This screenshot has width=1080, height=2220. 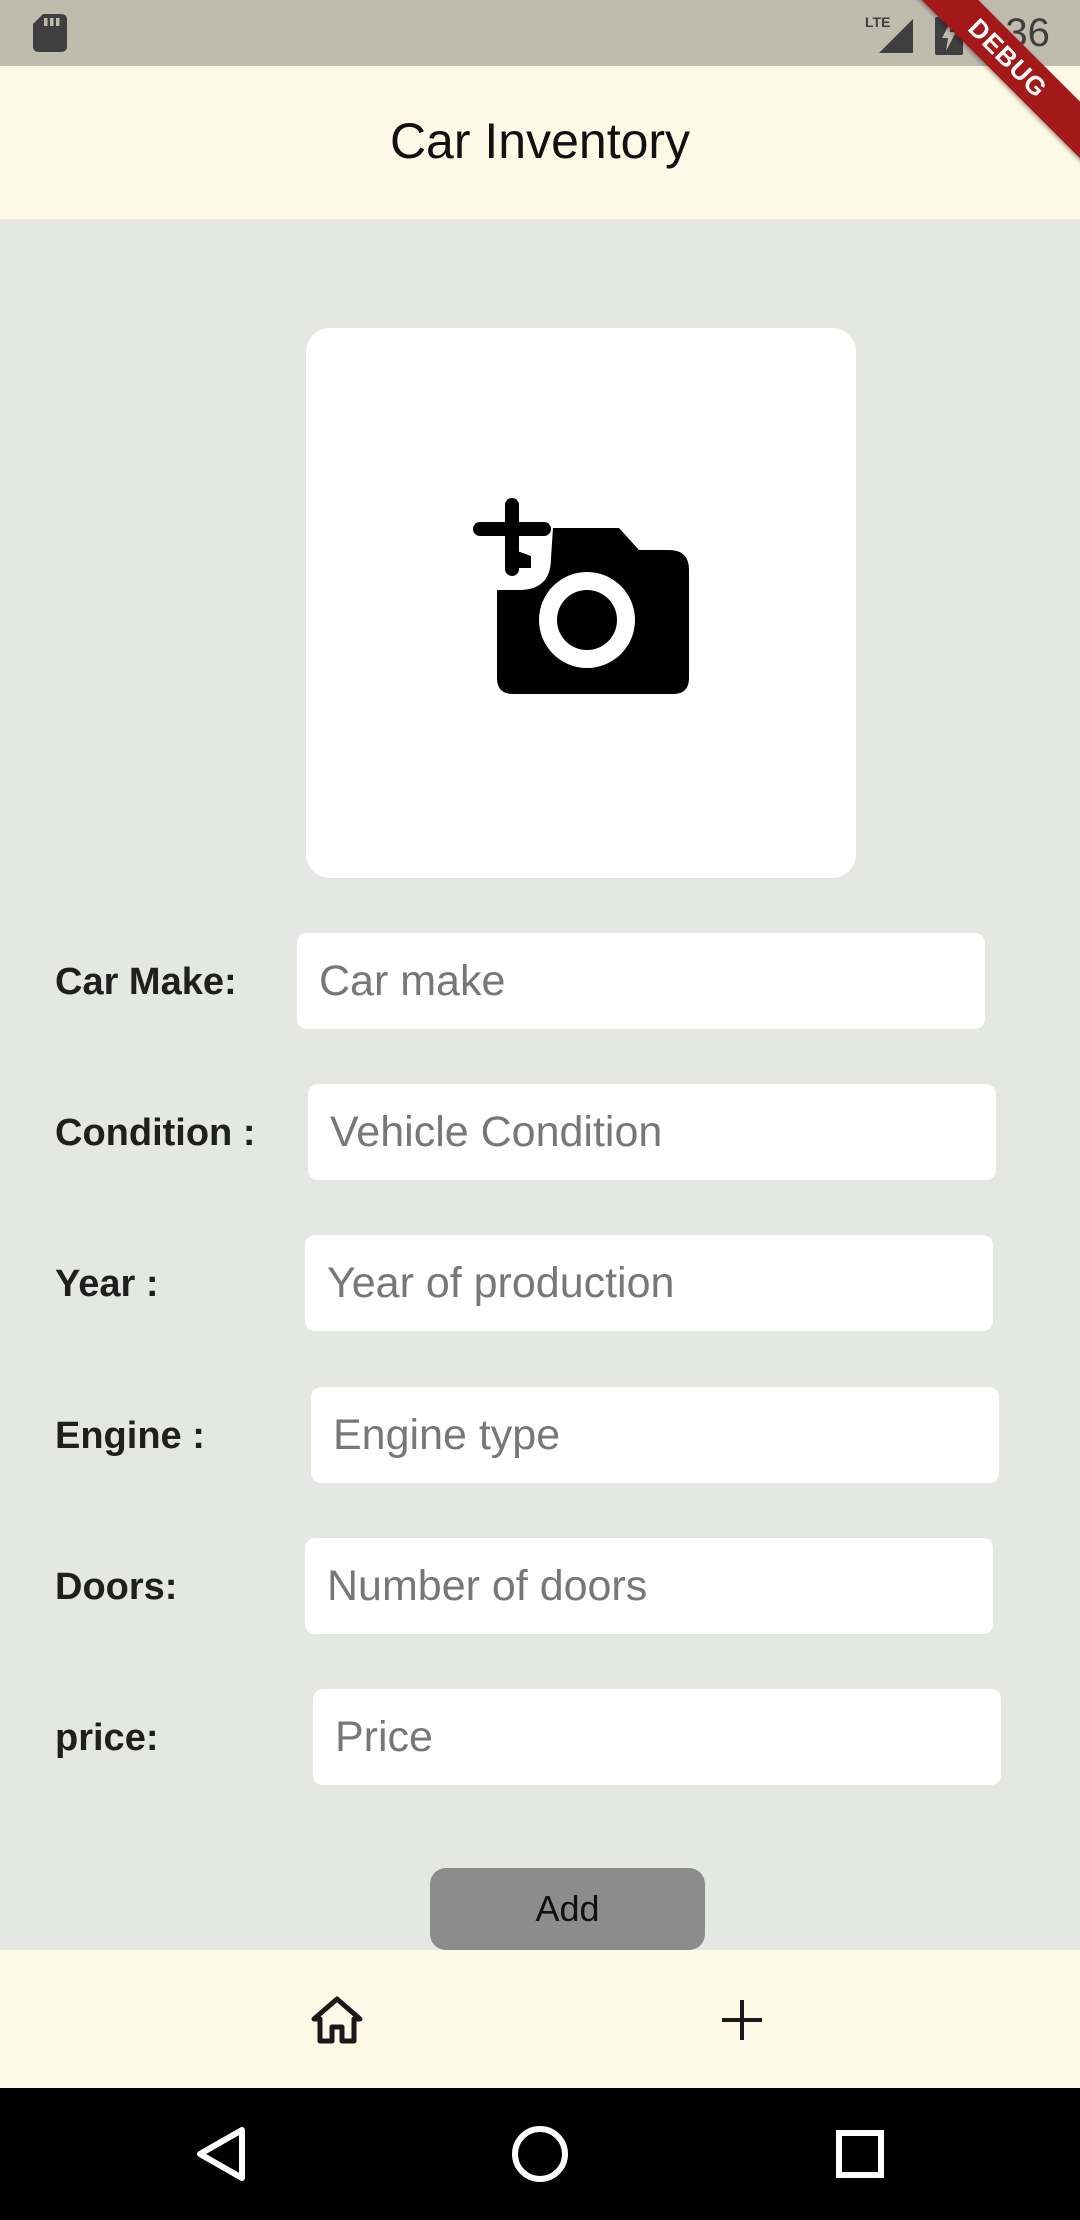 What do you see at coordinates (657, 1737) in the screenshot?
I see `price-input` at bounding box center [657, 1737].